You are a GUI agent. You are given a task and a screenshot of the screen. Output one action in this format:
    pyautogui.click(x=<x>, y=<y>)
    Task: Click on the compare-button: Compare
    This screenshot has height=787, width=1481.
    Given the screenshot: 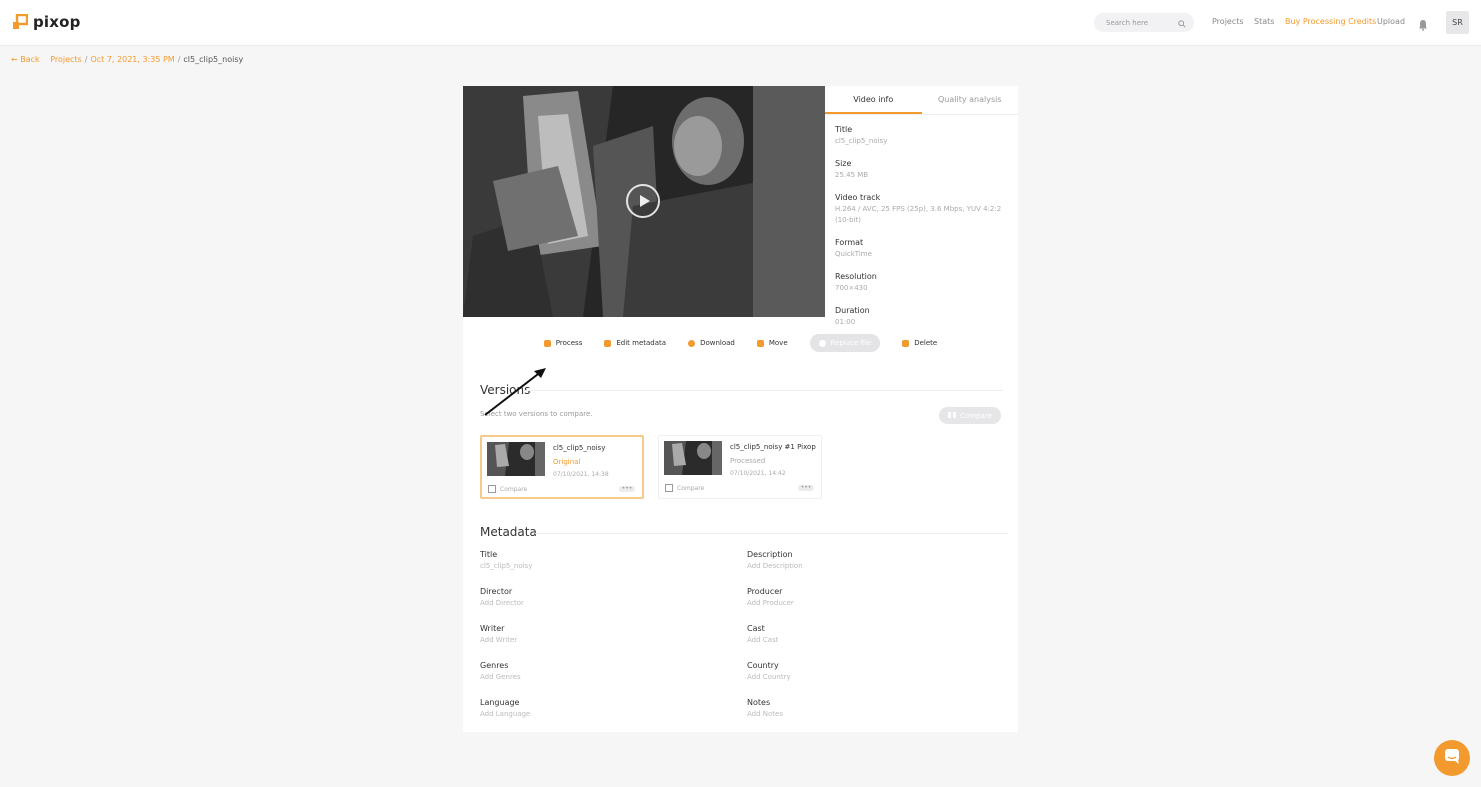 What is the action you would take?
    pyautogui.click(x=970, y=415)
    